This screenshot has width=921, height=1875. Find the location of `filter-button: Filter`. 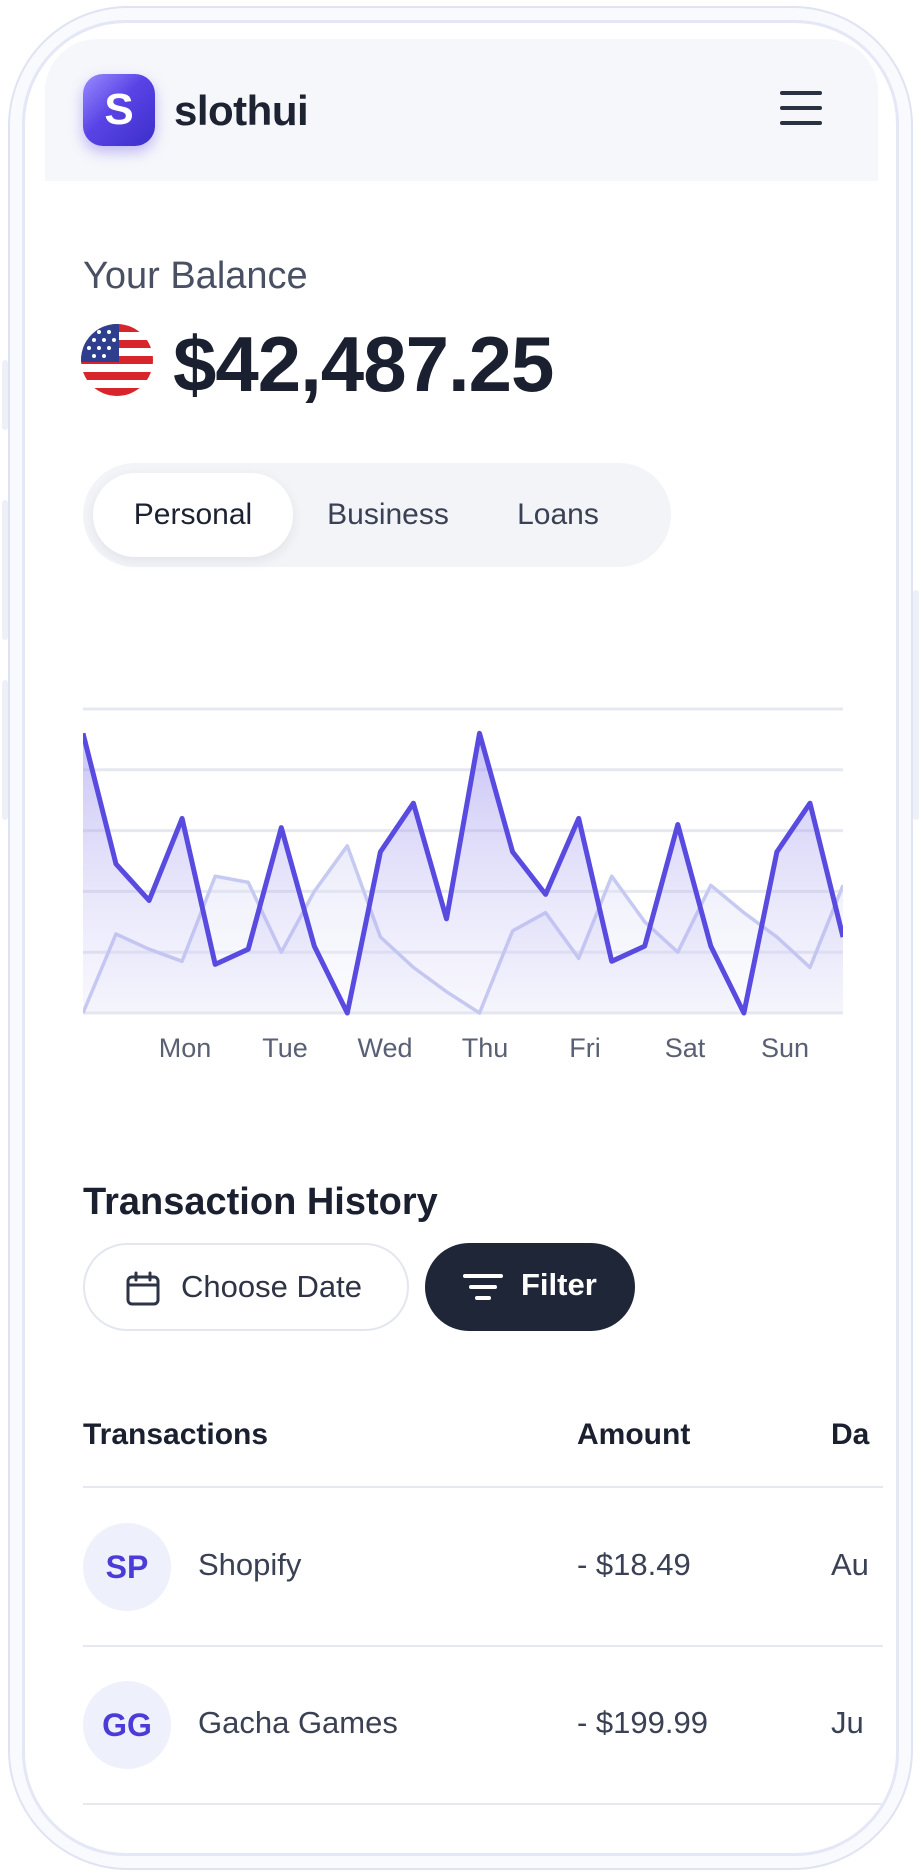

filter-button: Filter is located at coordinates (530, 1287).